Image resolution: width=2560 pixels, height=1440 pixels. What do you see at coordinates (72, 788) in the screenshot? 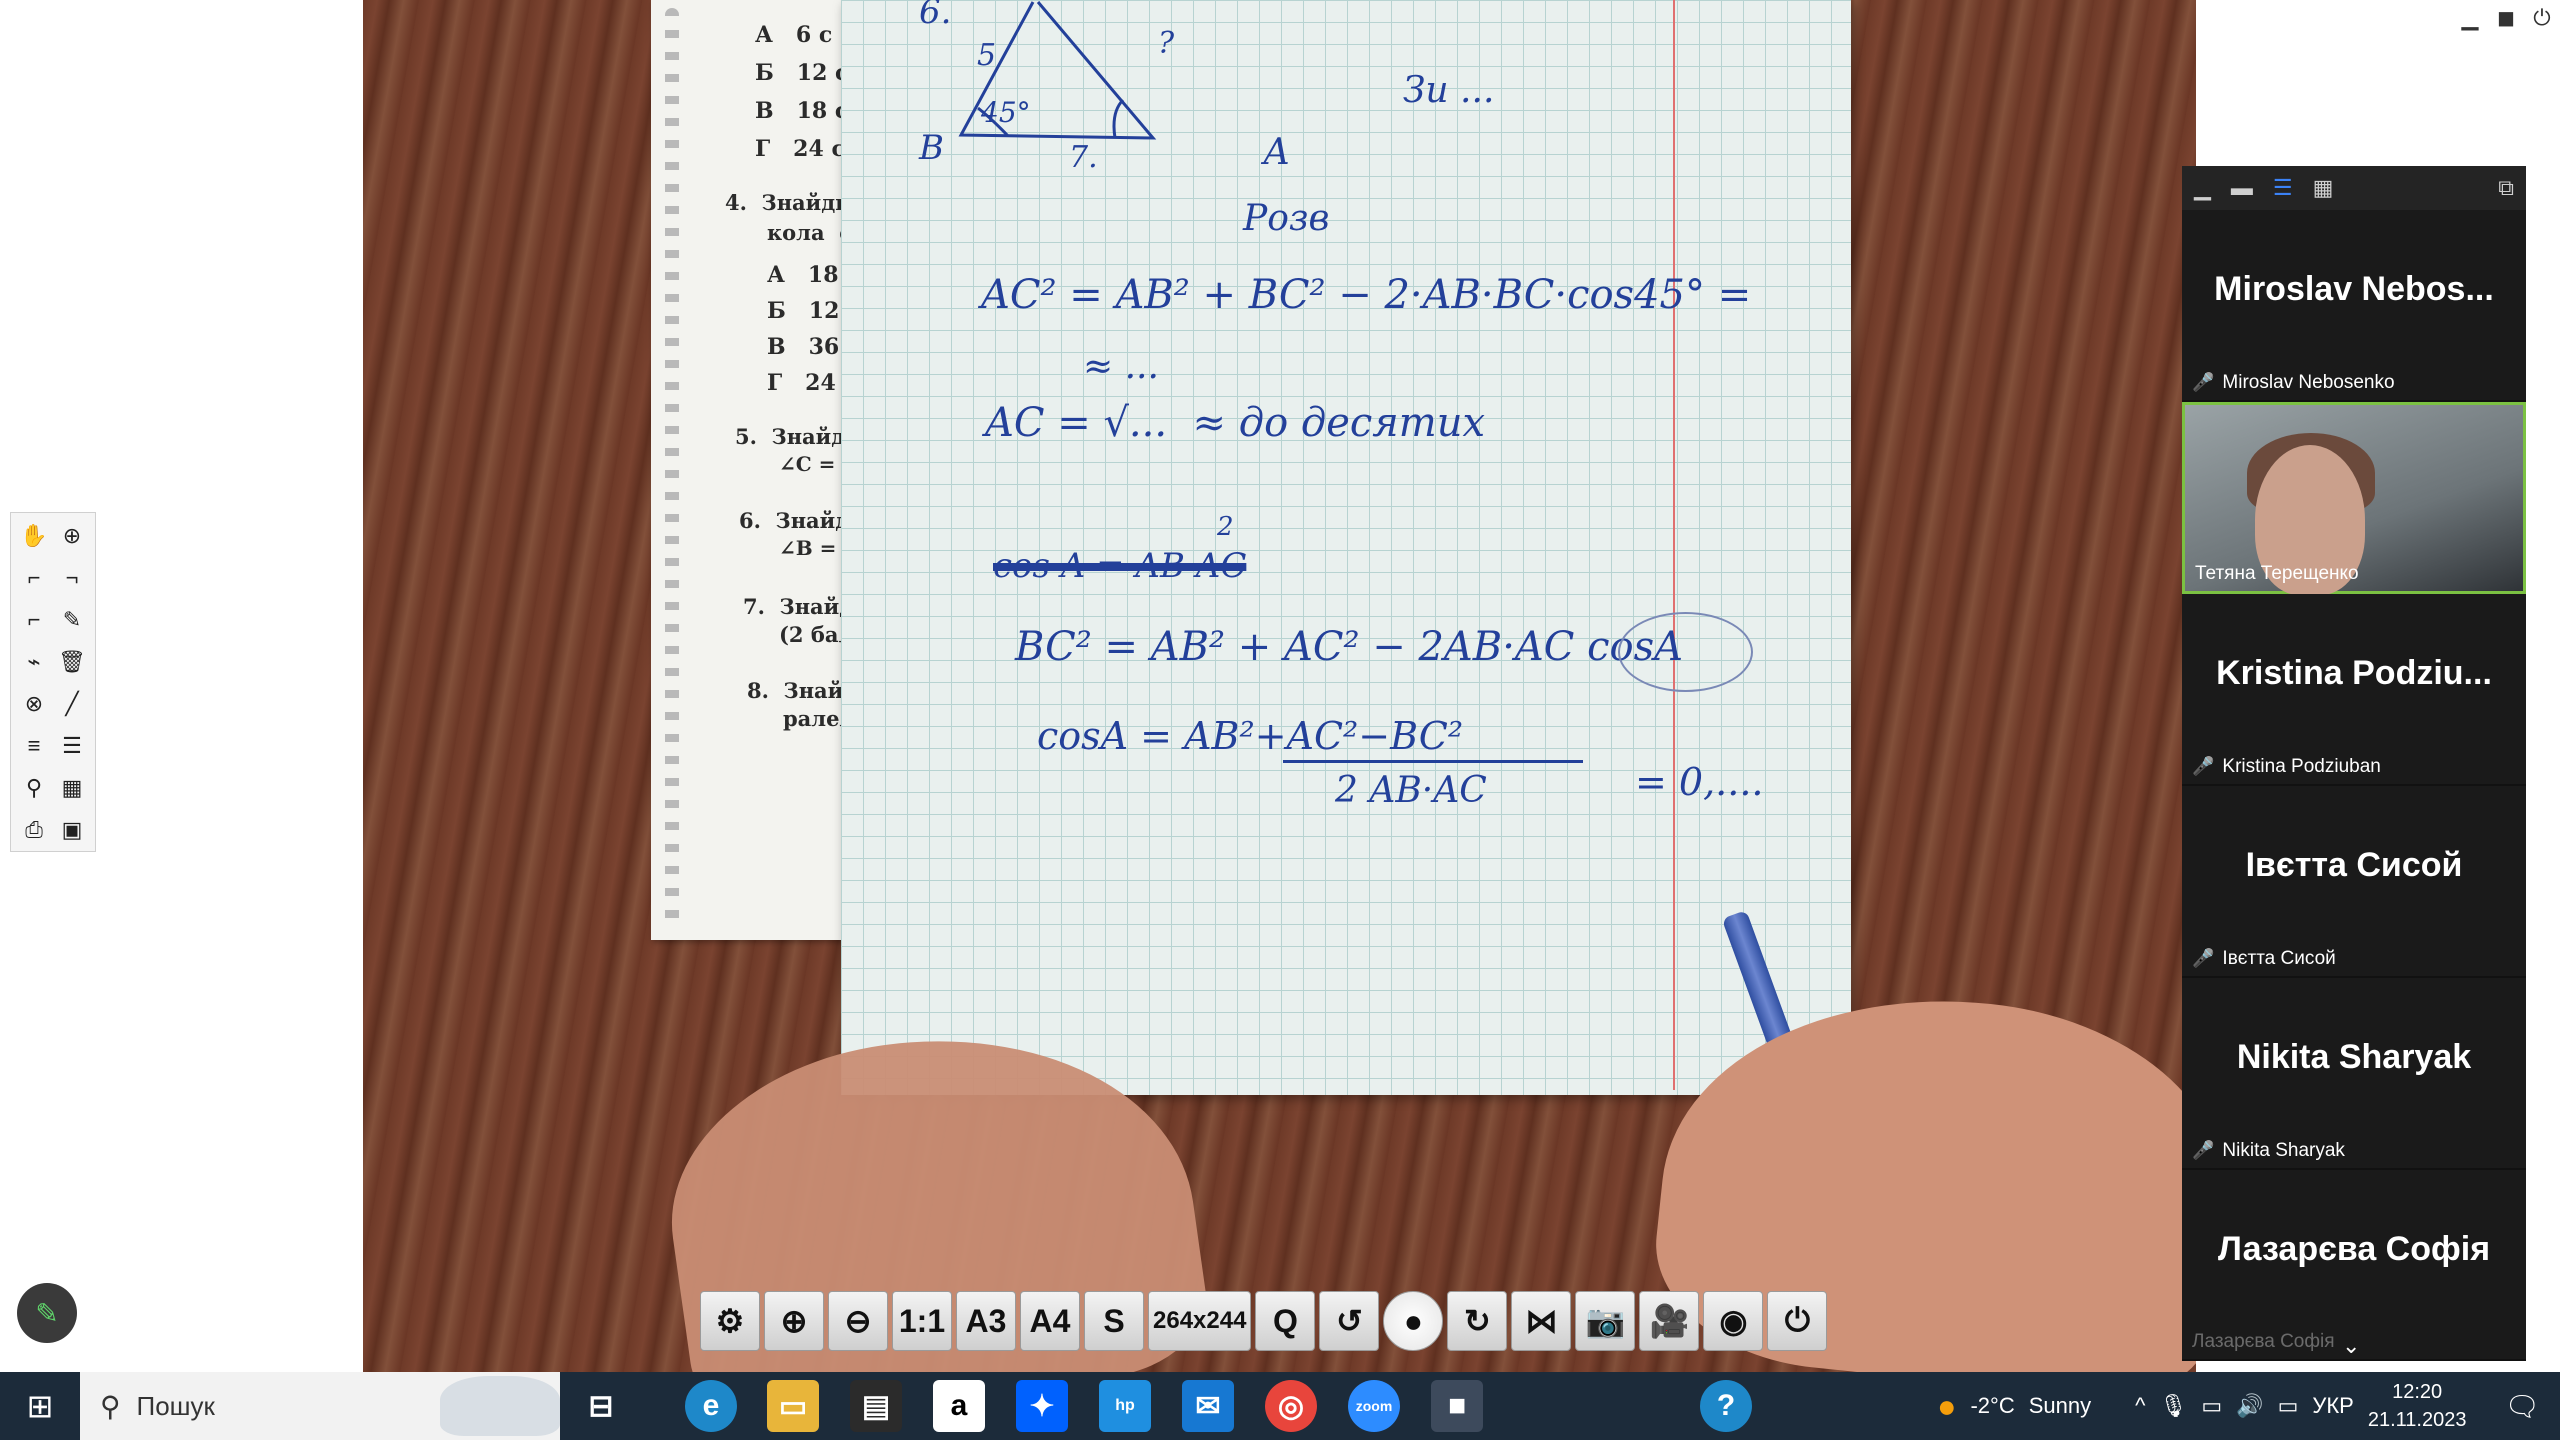
I see `pattern-icon: ▦` at bounding box center [72, 788].